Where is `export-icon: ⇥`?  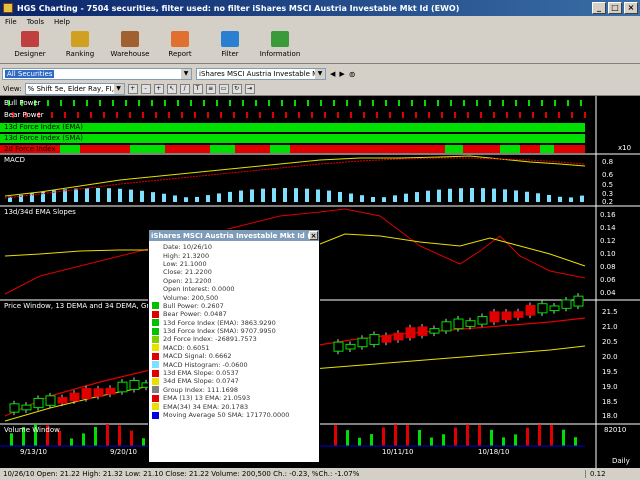 export-icon: ⇥ is located at coordinates (249, 88).